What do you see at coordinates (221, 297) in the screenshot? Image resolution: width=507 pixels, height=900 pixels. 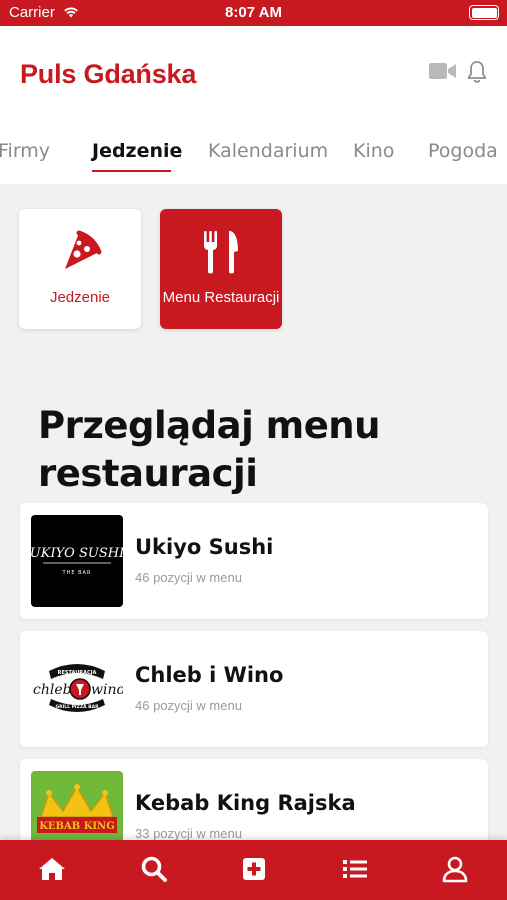 I see `category-label: Menu Restauracji` at bounding box center [221, 297].